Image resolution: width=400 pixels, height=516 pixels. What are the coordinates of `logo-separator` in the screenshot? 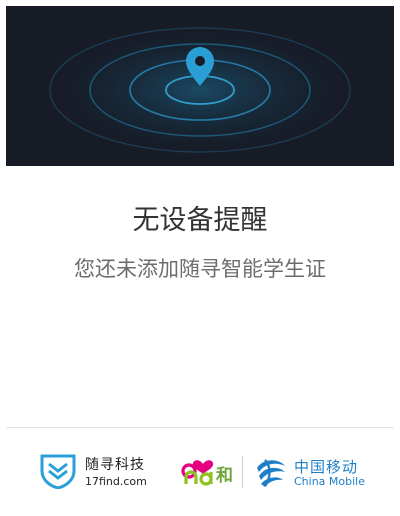 It's located at (242, 472).